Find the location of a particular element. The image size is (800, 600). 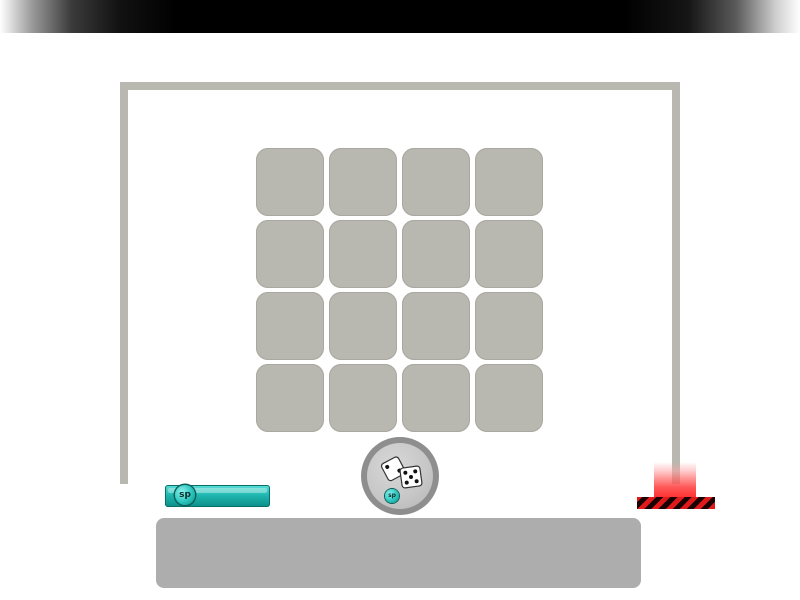

dice-button-face: sp is located at coordinates (400, 476).